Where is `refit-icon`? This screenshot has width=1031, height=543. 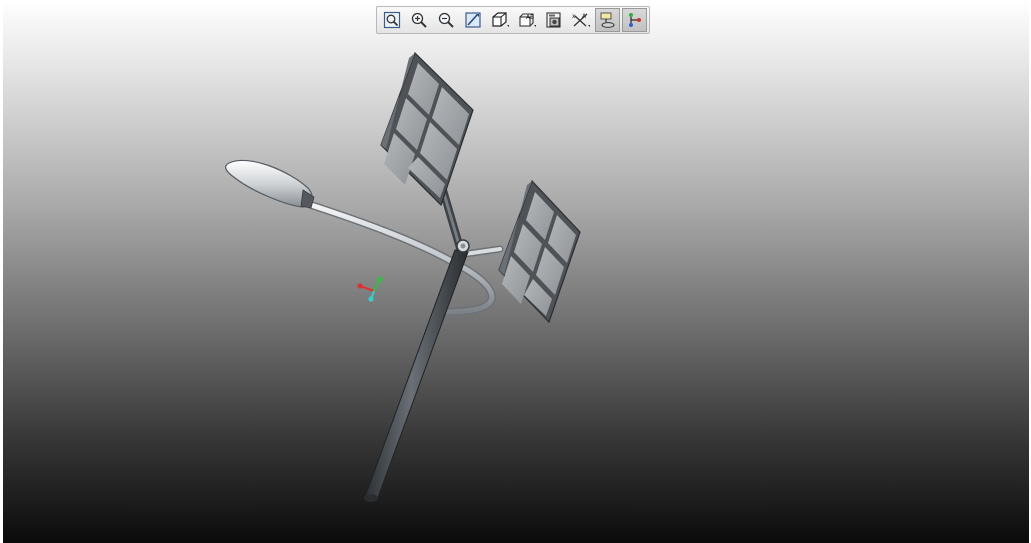
refit-icon is located at coordinates (392, 20).